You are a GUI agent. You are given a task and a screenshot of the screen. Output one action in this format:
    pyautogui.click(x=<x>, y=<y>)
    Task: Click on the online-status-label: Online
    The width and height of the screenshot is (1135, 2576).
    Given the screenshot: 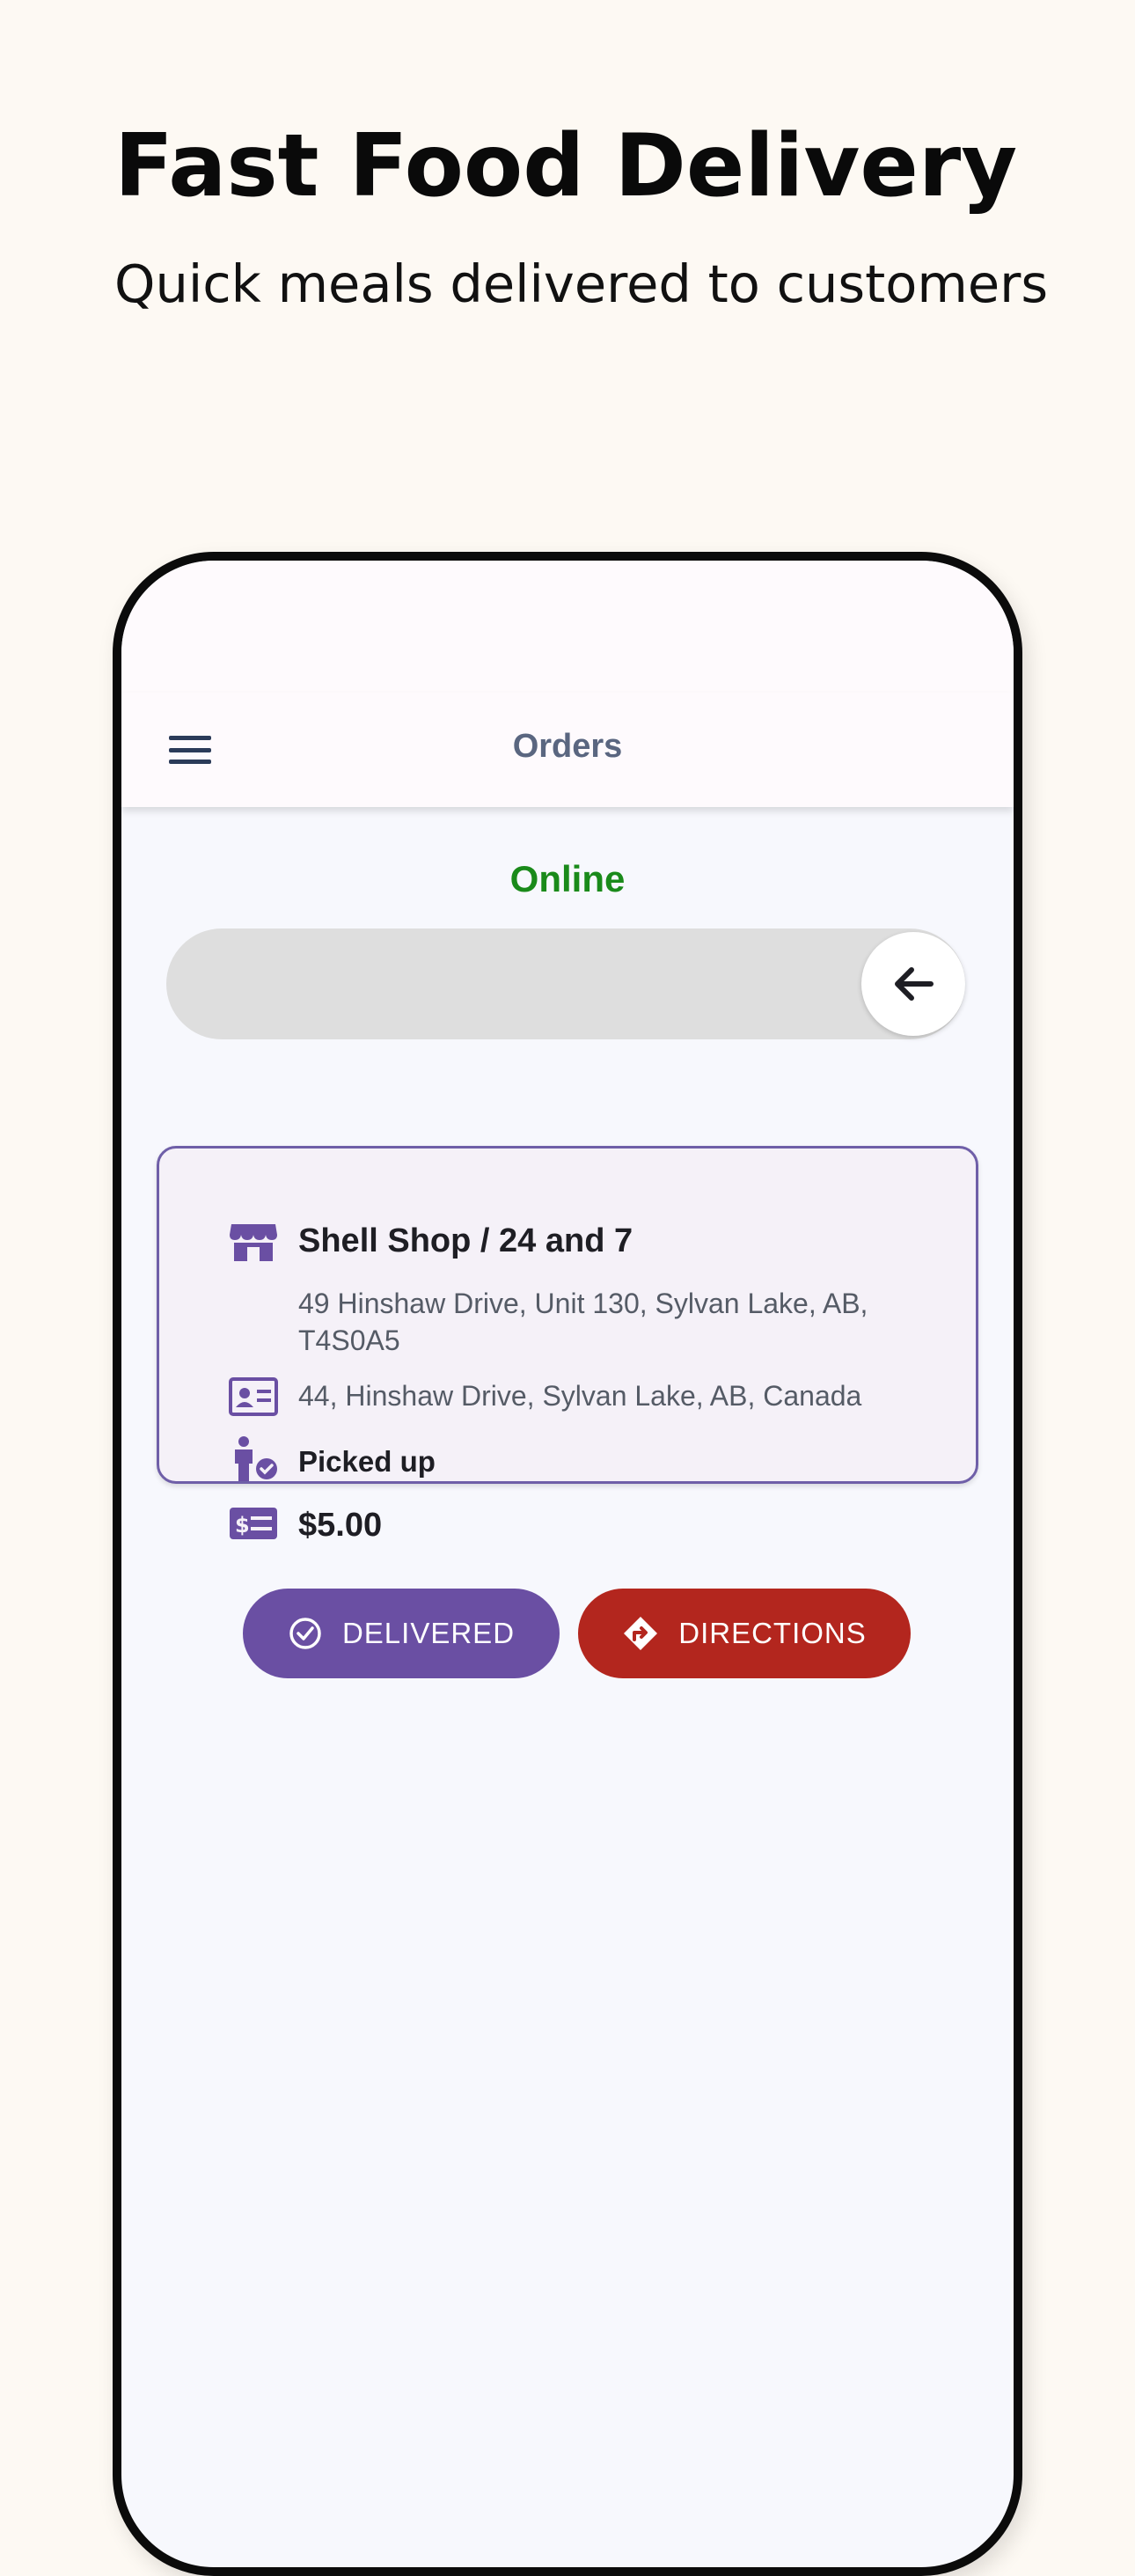 What is the action you would take?
    pyautogui.click(x=567, y=878)
    